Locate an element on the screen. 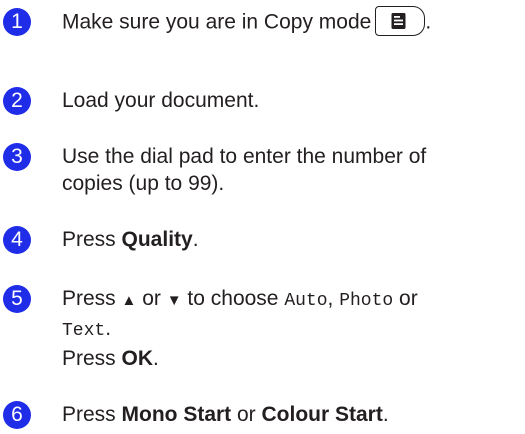 This screenshot has height=434, width=525. copy-mode-key-icon is located at coordinates (400, 21).